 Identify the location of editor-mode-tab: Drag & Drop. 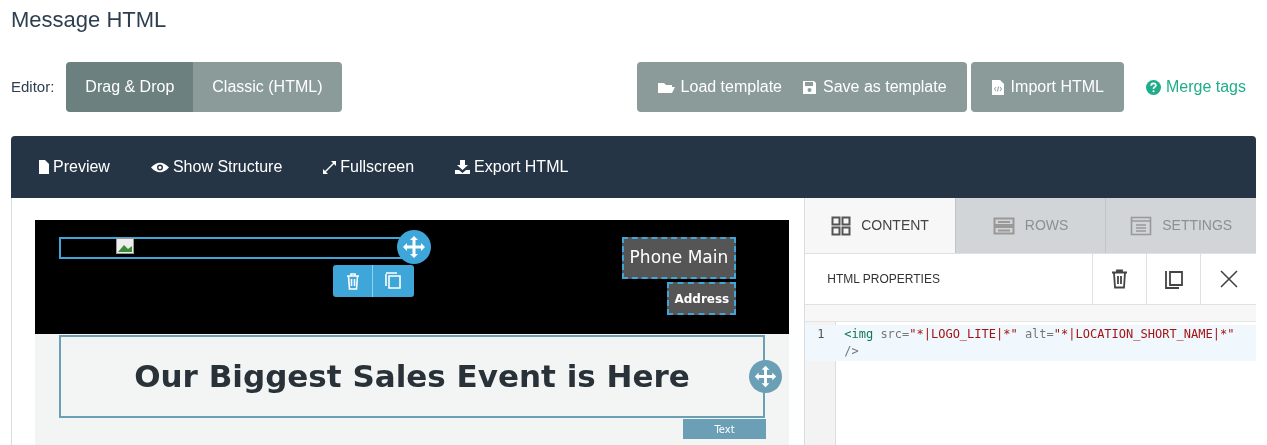
(130, 87).